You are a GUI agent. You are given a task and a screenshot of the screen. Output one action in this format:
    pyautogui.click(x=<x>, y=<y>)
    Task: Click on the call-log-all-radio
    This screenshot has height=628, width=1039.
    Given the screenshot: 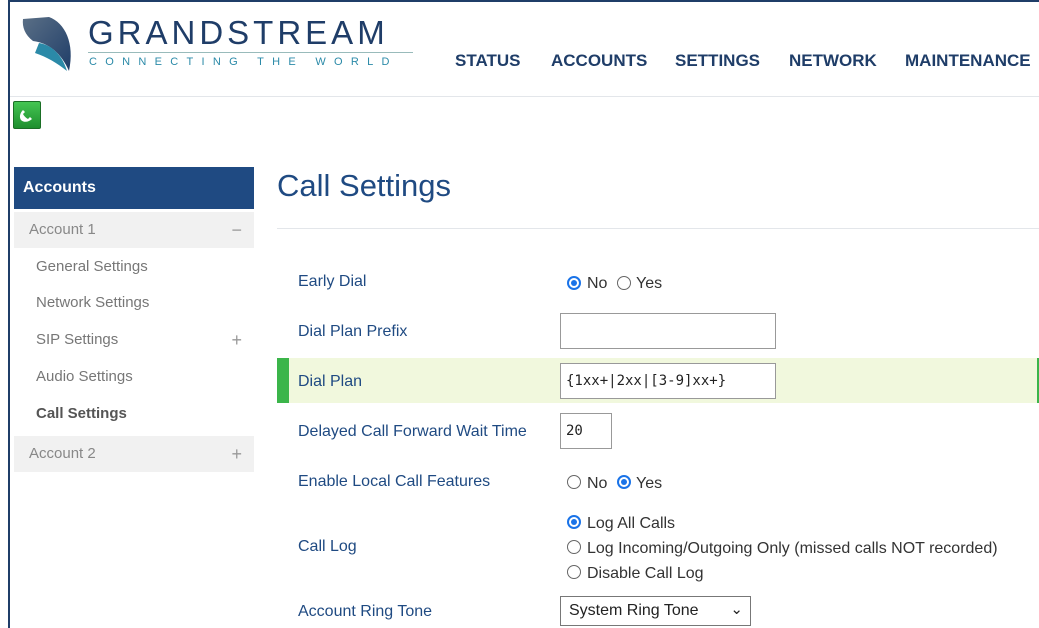 What is the action you would take?
    pyautogui.click(x=574, y=522)
    